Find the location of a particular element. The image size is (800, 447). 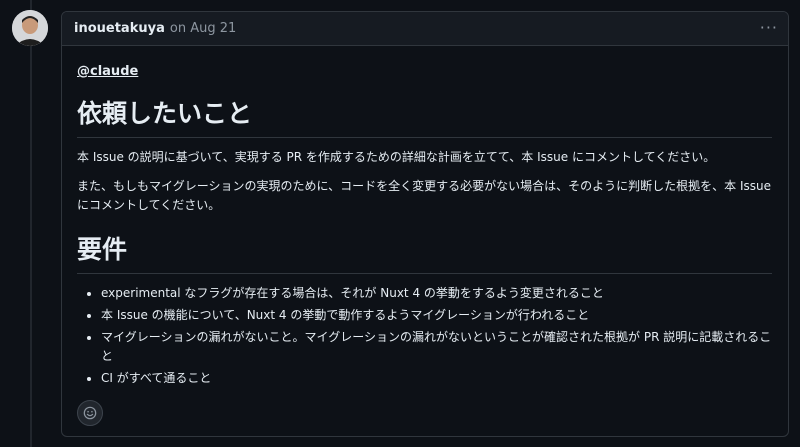

heading-requirements: 要件 is located at coordinates (424, 253).